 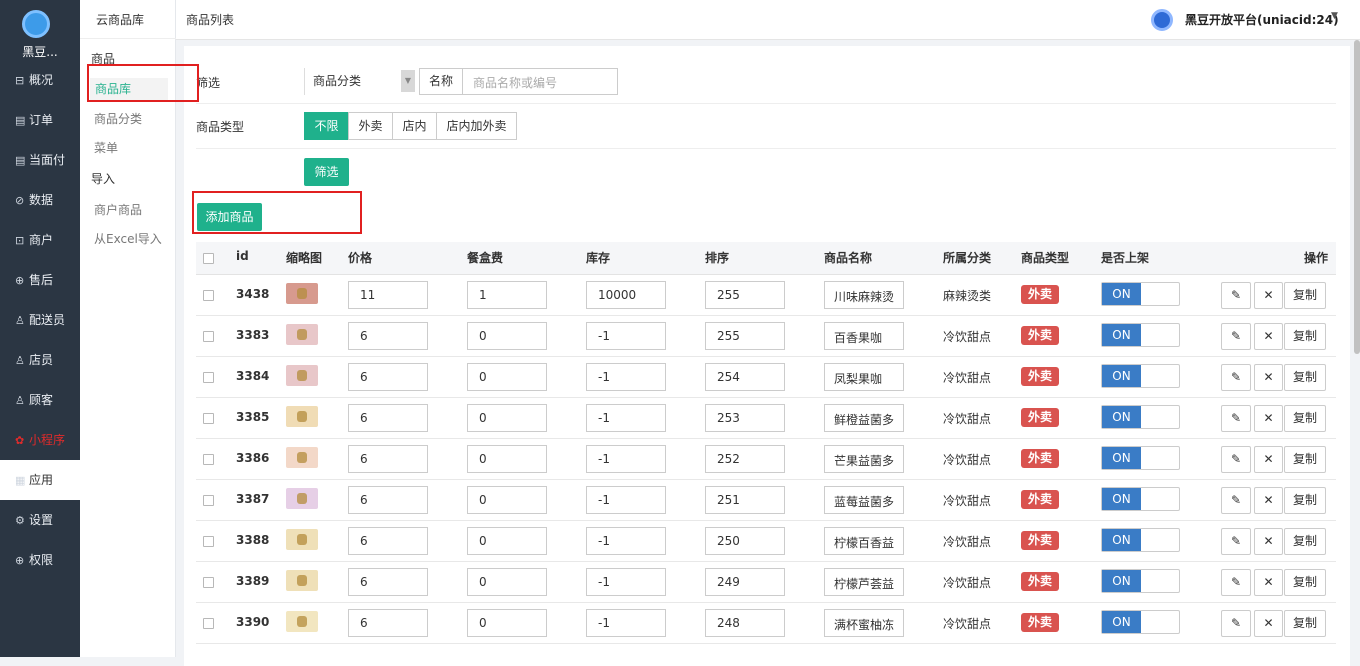 What do you see at coordinates (106, 147) in the screenshot?
I see `sub-nav-item-menu: 菜单` at bounding box center [106, 147].